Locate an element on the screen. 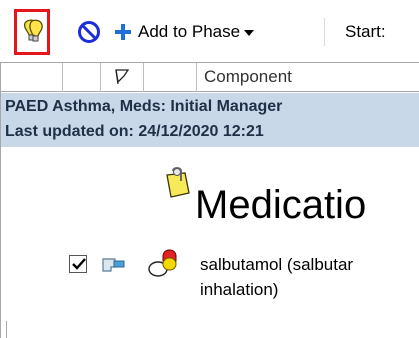 This screenshot has width=419, height=338. lightbulb-button is located at coordinates (32, 32).